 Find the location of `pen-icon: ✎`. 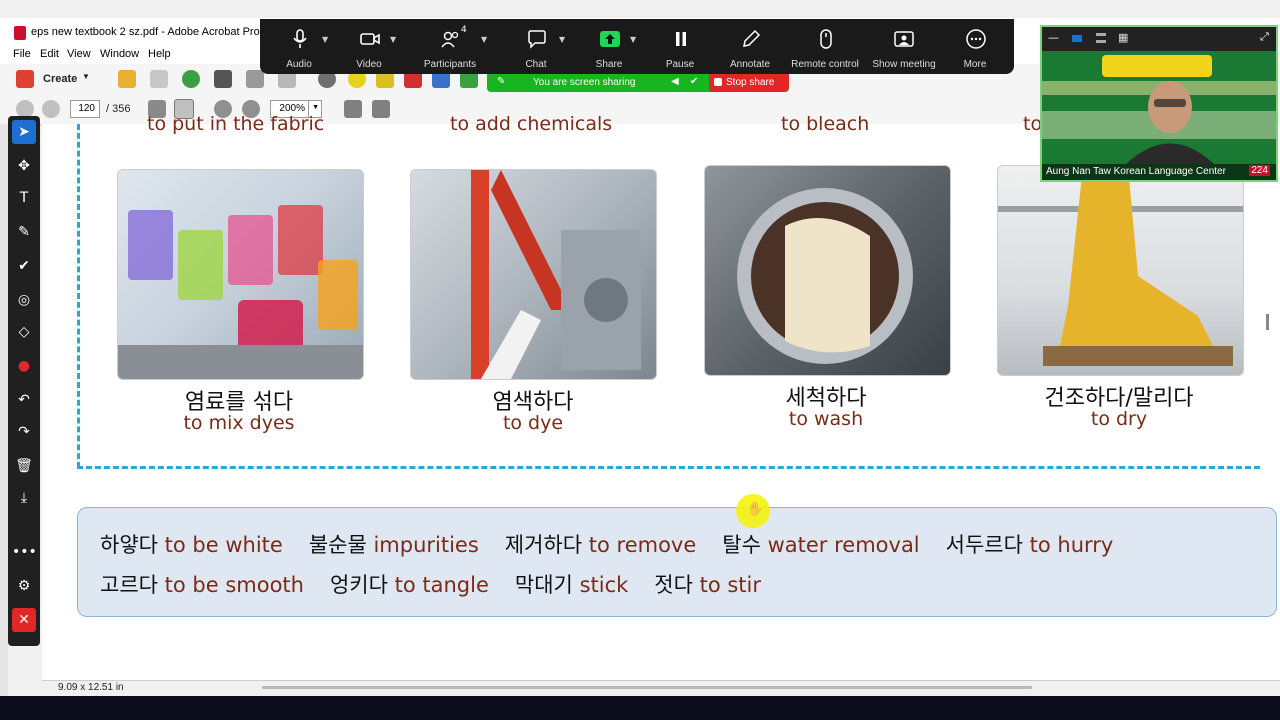

pen-icon: ✎ is located at coordinates (24, 232).